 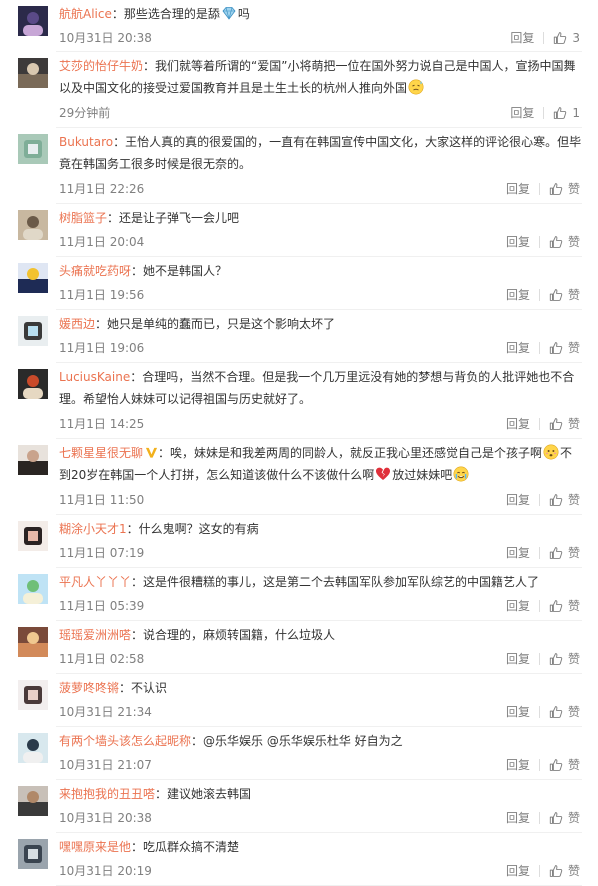 What do you see at coordinates (95, 582) in the screenshot?
I see `username-link: 平凡人丫丫丫` at bounding box center [95, 582].